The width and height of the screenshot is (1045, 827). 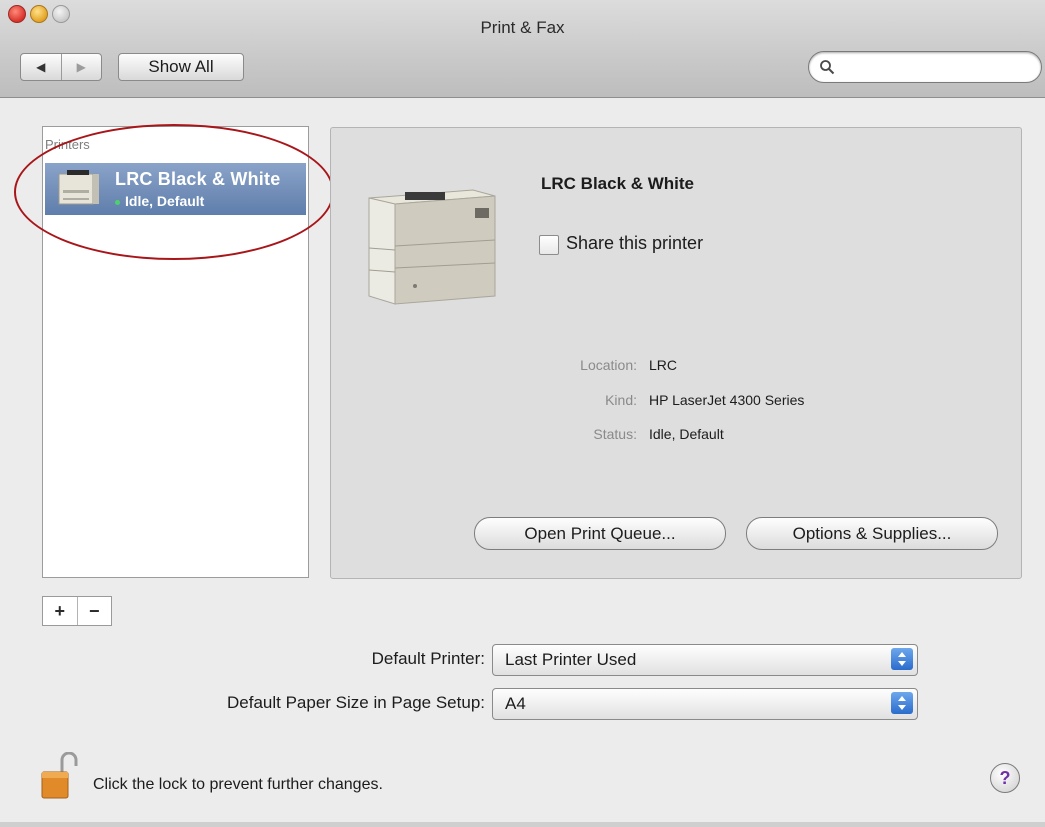 What do you see at coordinates (634, 243) in the screenshot?
I see `share-printer-label: Share this printer` at bounding box center [634, 243].